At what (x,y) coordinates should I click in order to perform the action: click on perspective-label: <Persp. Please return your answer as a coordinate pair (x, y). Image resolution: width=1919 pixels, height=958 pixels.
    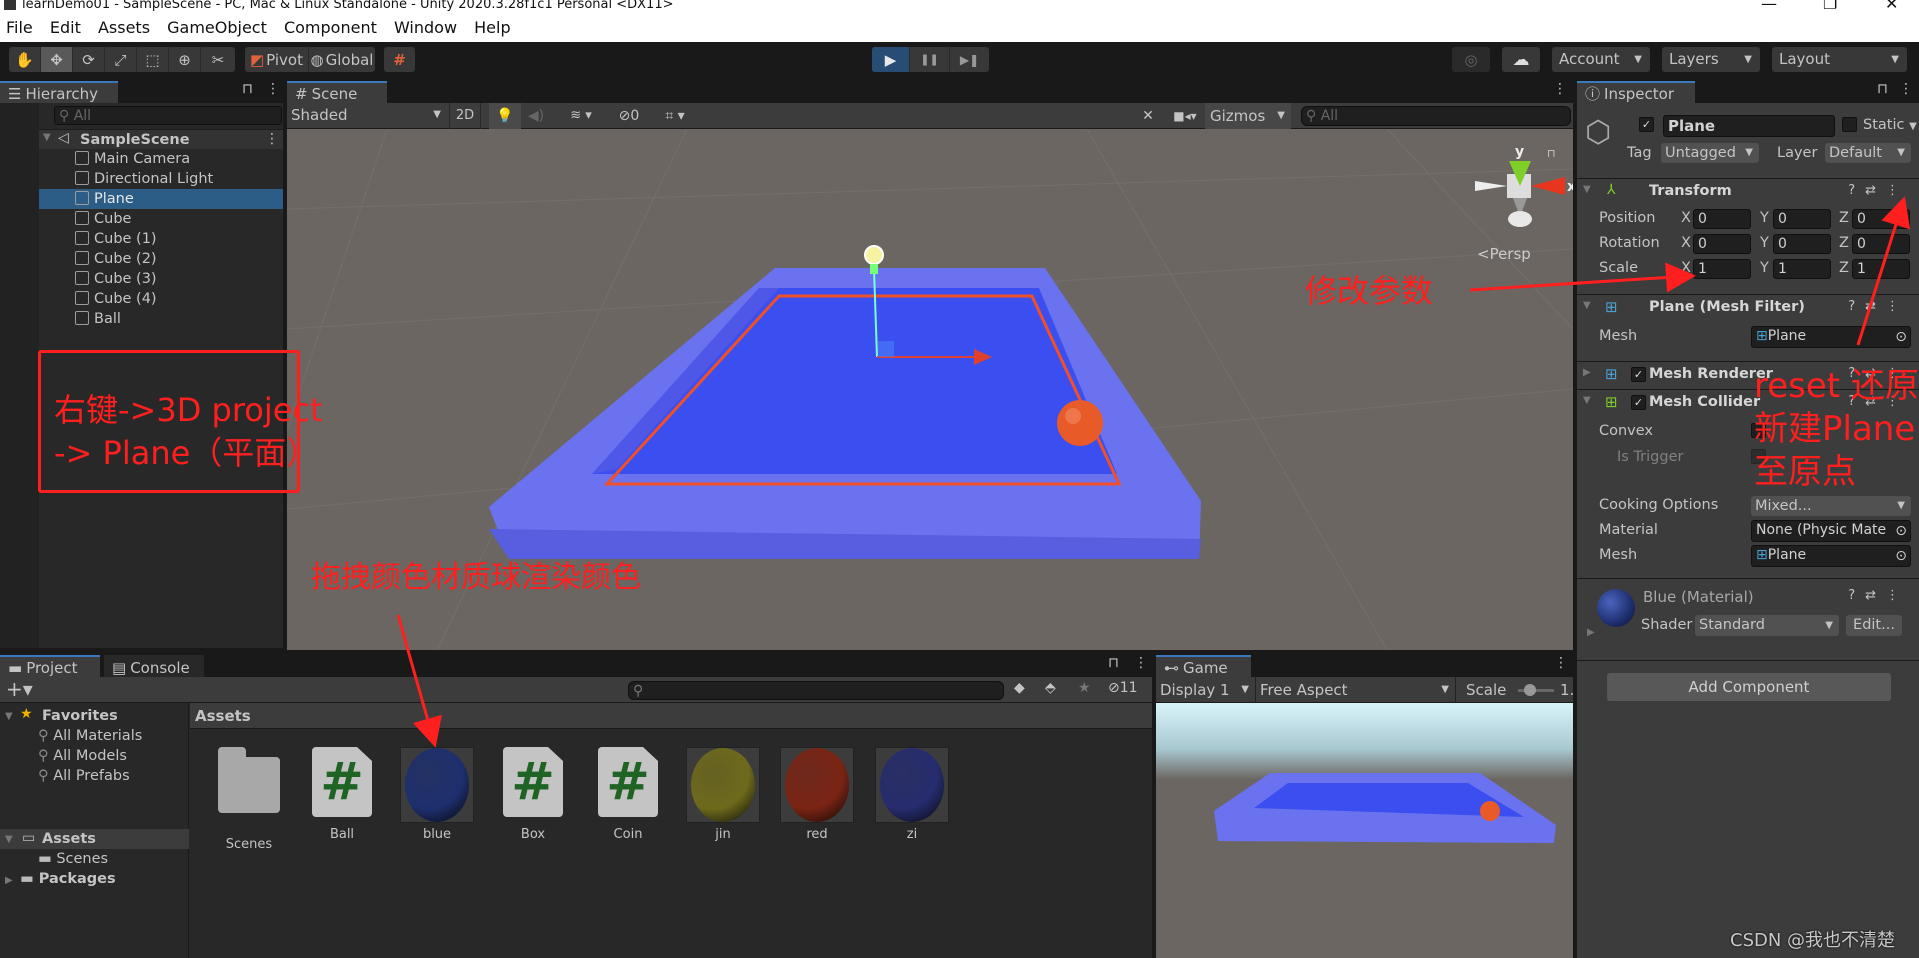
    Looking at the image, I should click on (1504, 254).